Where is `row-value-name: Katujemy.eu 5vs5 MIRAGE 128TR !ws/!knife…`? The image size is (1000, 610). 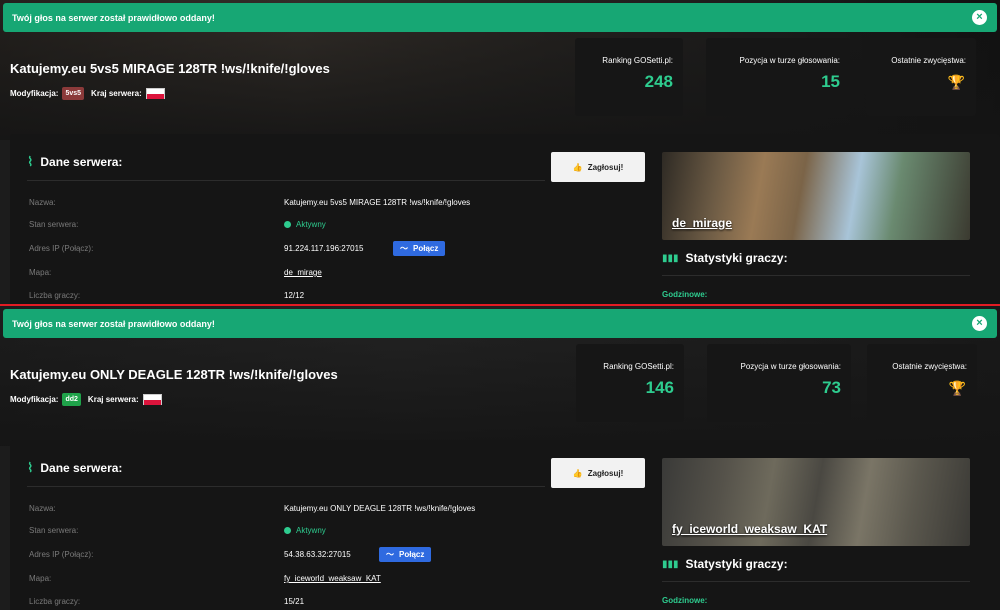 row-value-name: Katujemy.eu 5vs5 MIRAGE 128TR !ws/!knife… is located at coordinates (377, 202).